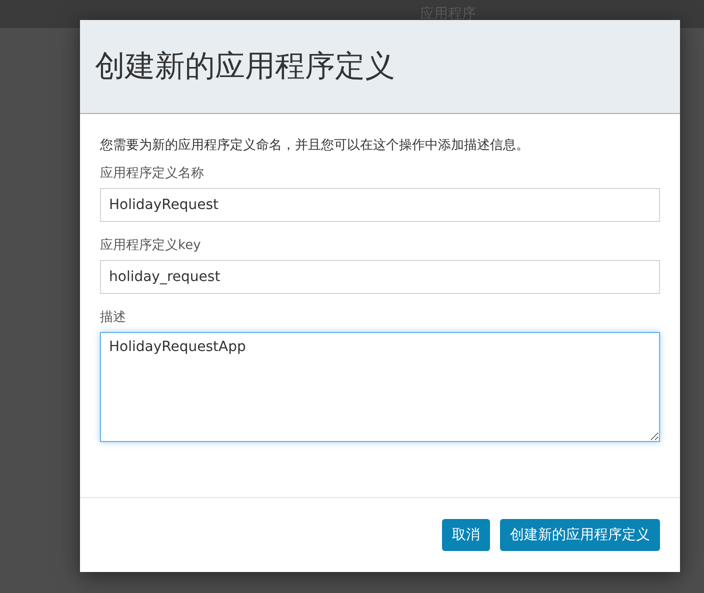 This screenshot has width=704, height=593. I want to click on field-label: 应用程序定义key, so click(151, 245).